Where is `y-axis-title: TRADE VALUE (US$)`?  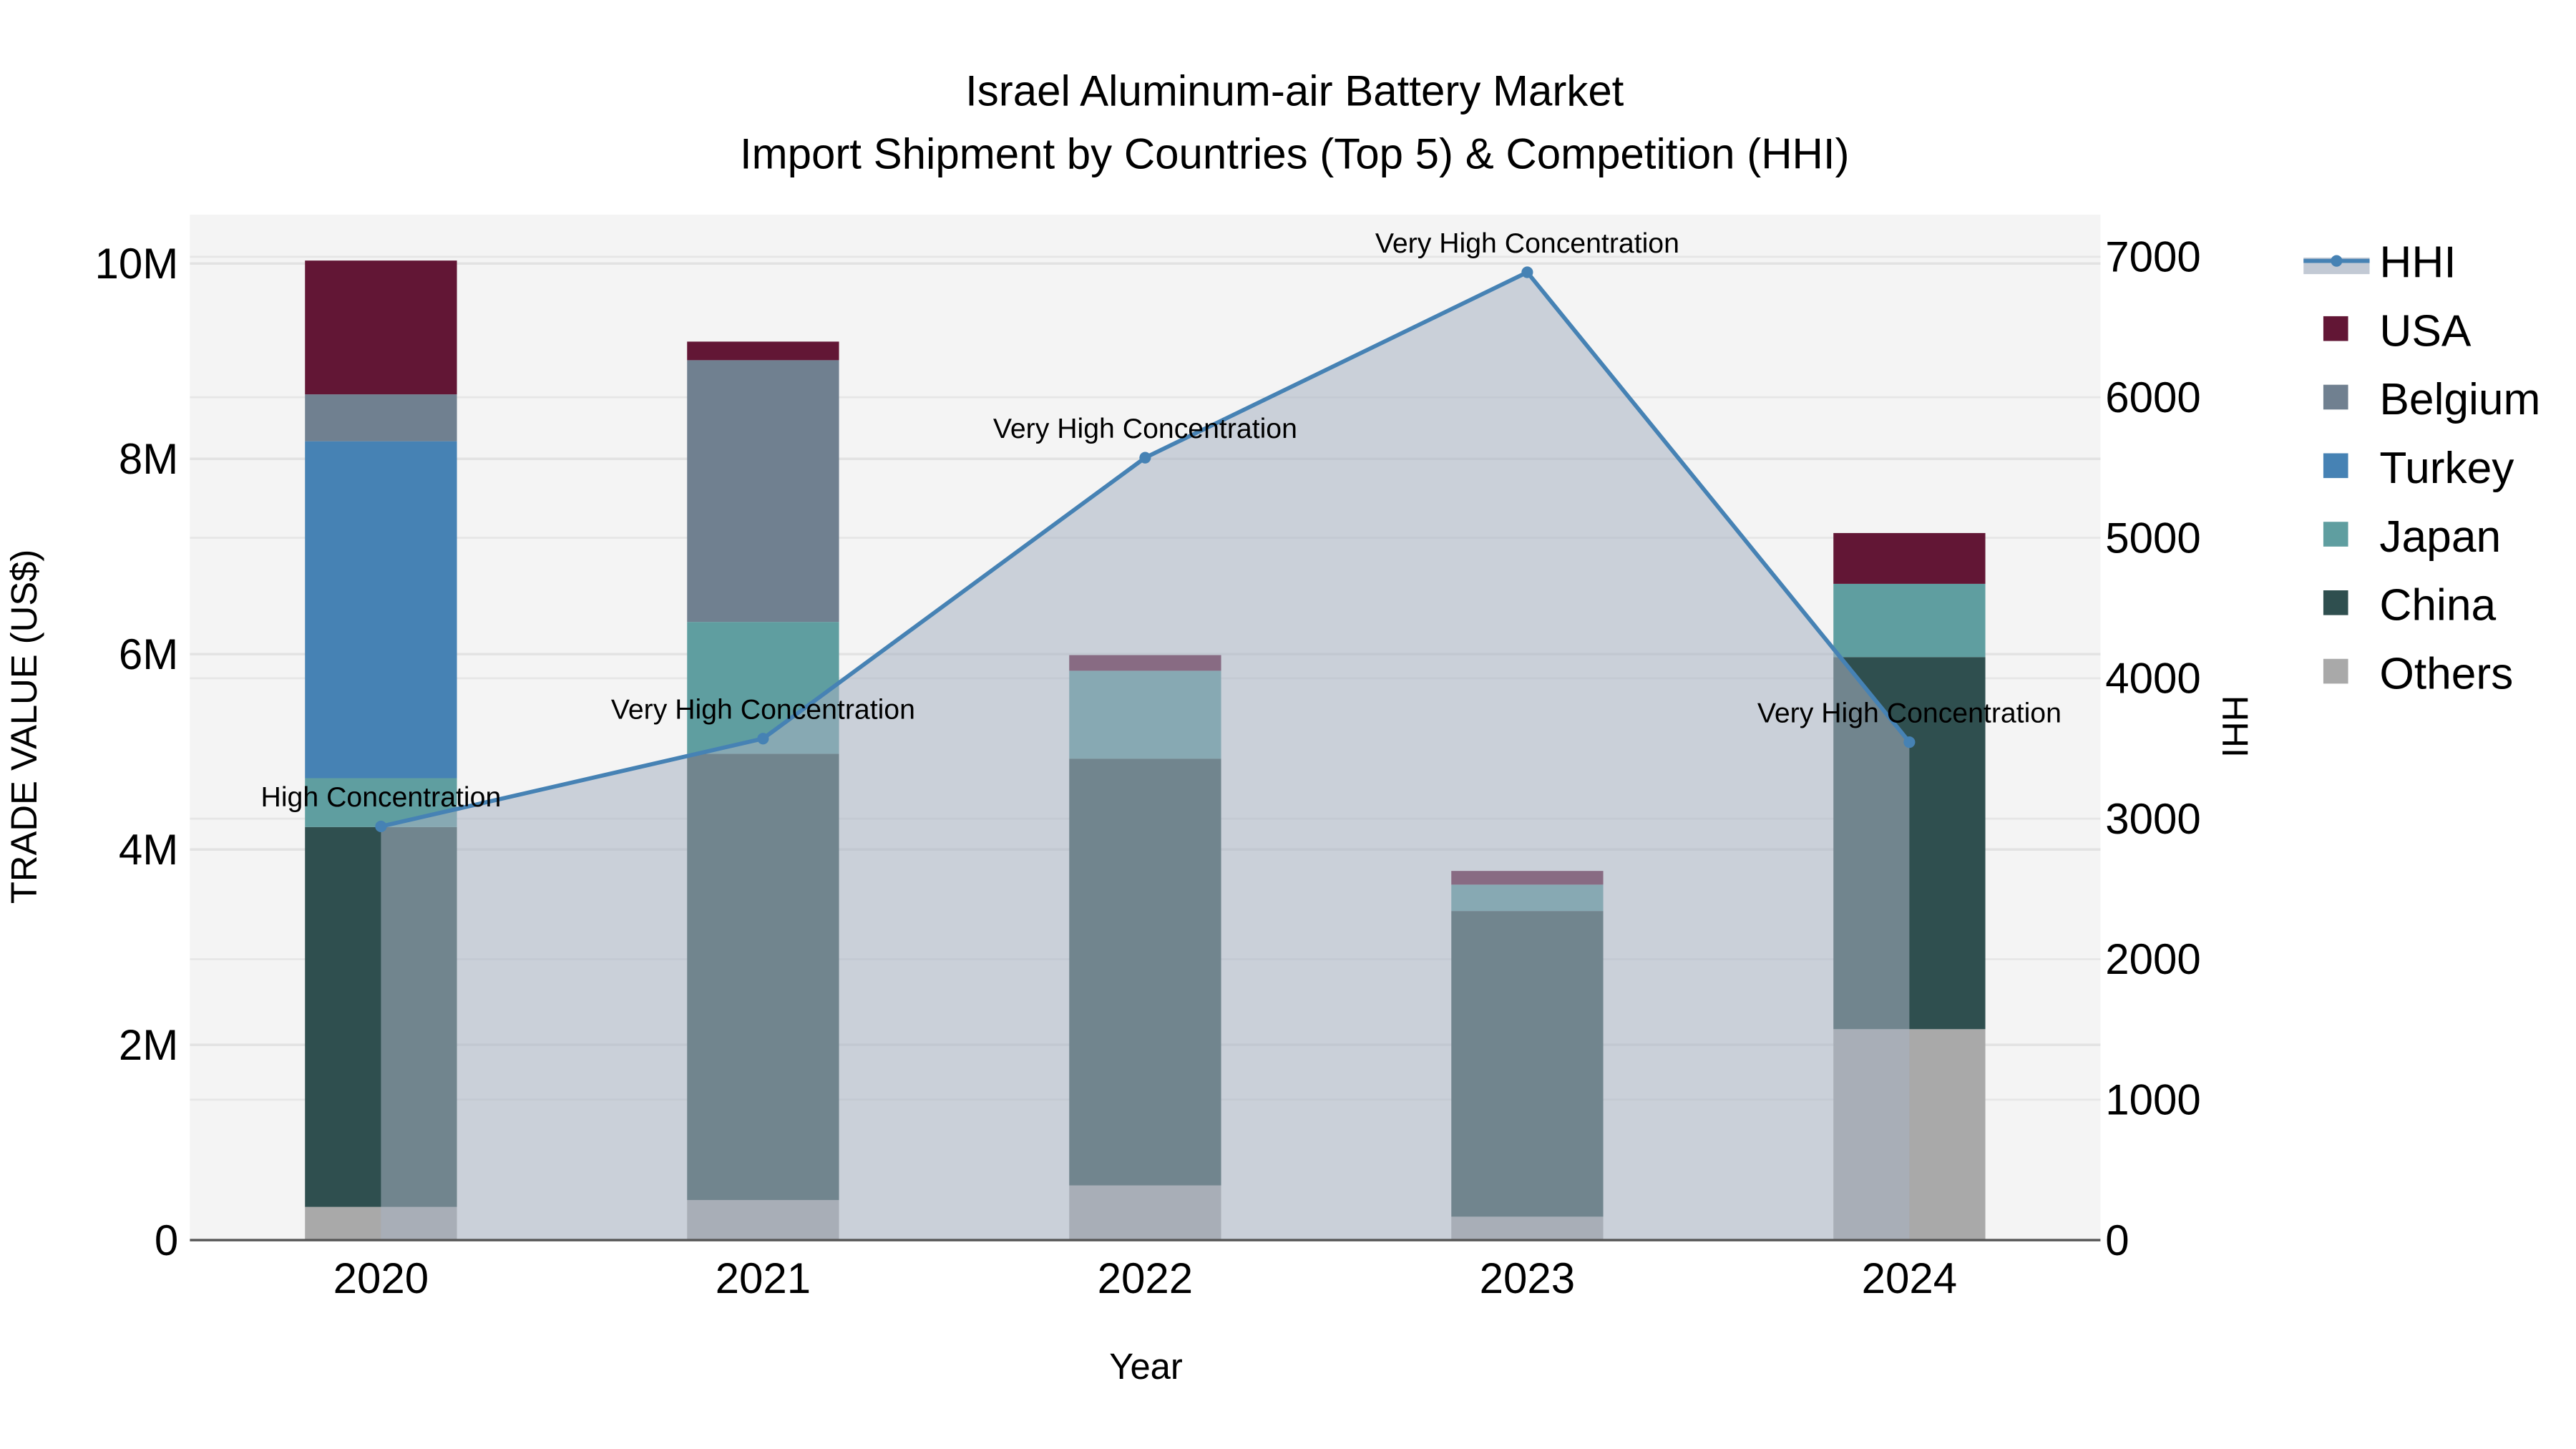
y-axis-title: TRADE VALUE (US$) is located at coordinates (24, 727).